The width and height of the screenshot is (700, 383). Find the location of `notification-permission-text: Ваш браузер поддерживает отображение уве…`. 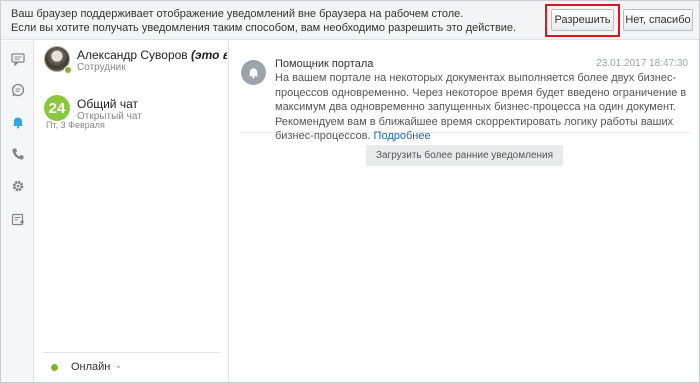

notification-permission-text: Ваш браузер поддерживает отображение уве… is located at coordinates (263, 21).